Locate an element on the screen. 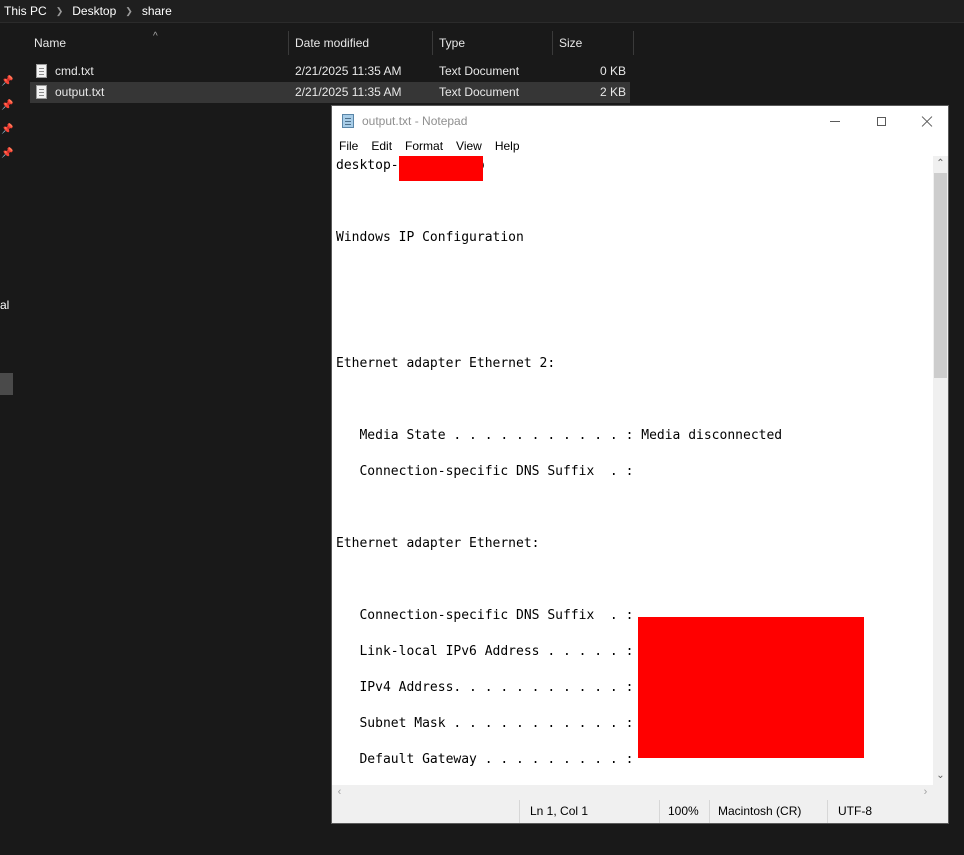 This screenshot has height=855, width=964. status-cursor-position: Ln 1, Col 1 is located at coordinates (589, 811).